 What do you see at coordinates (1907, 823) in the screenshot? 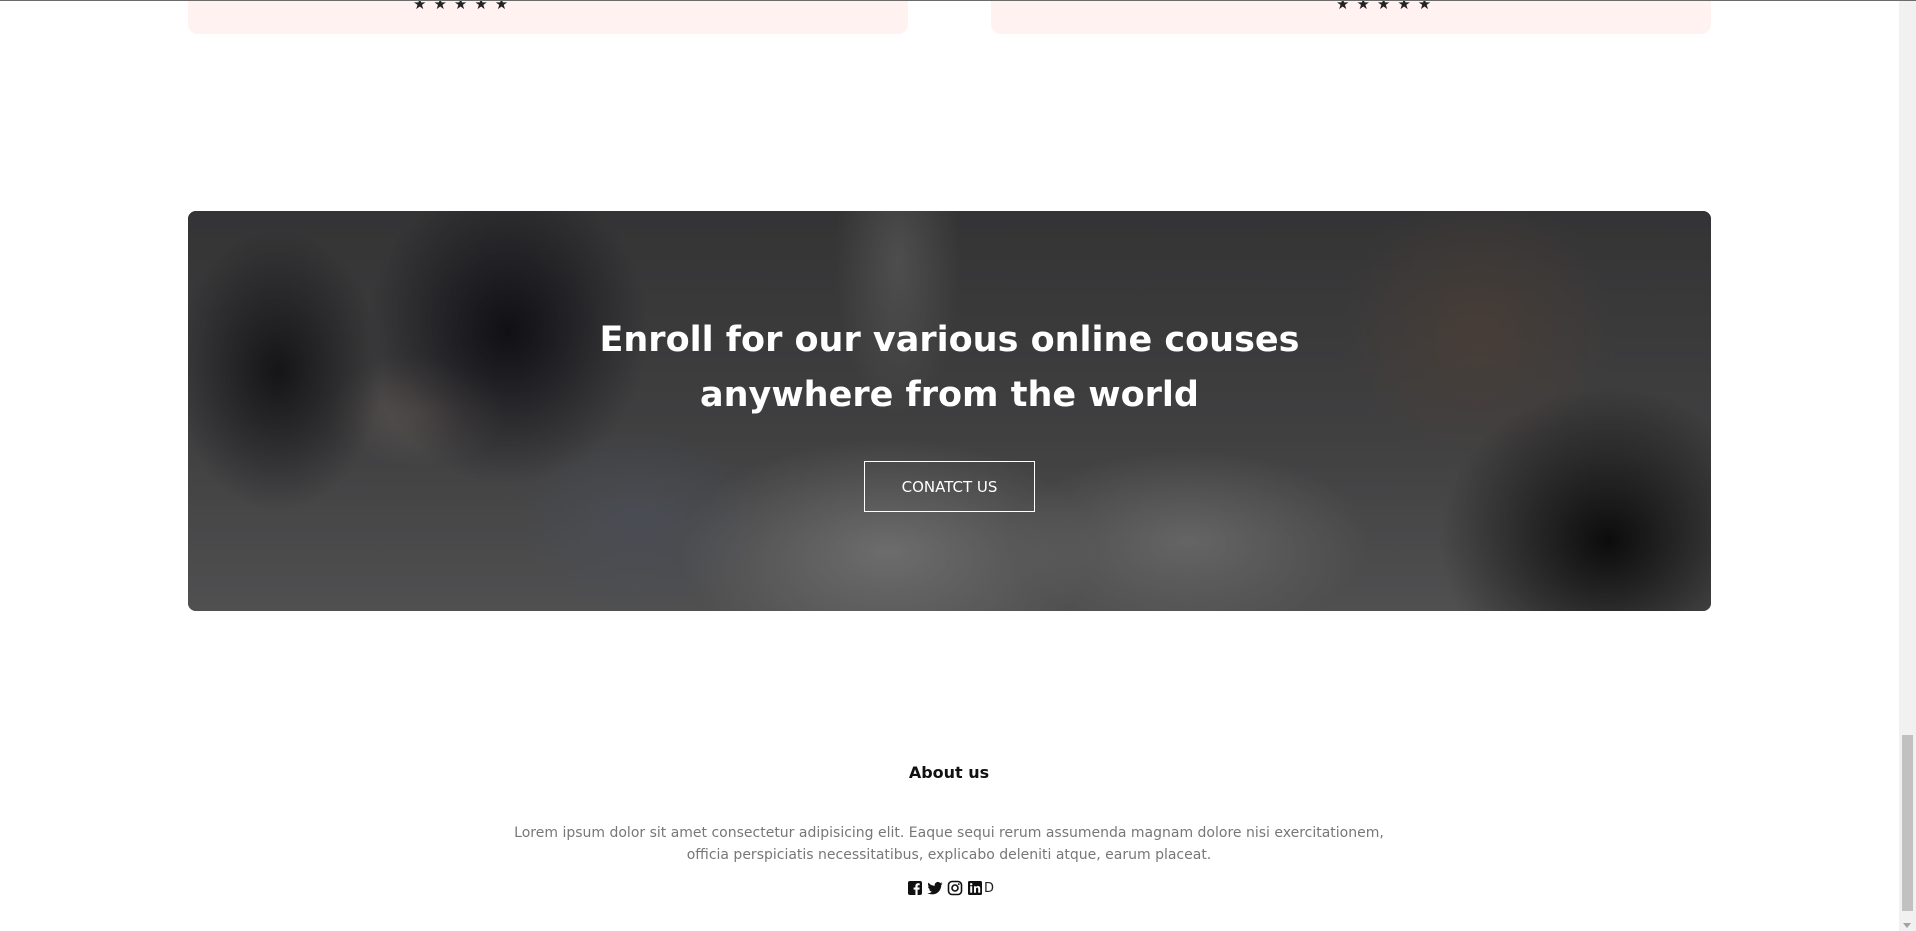
I see `scrollbar-thumb` at bounding box center [1907, 823].